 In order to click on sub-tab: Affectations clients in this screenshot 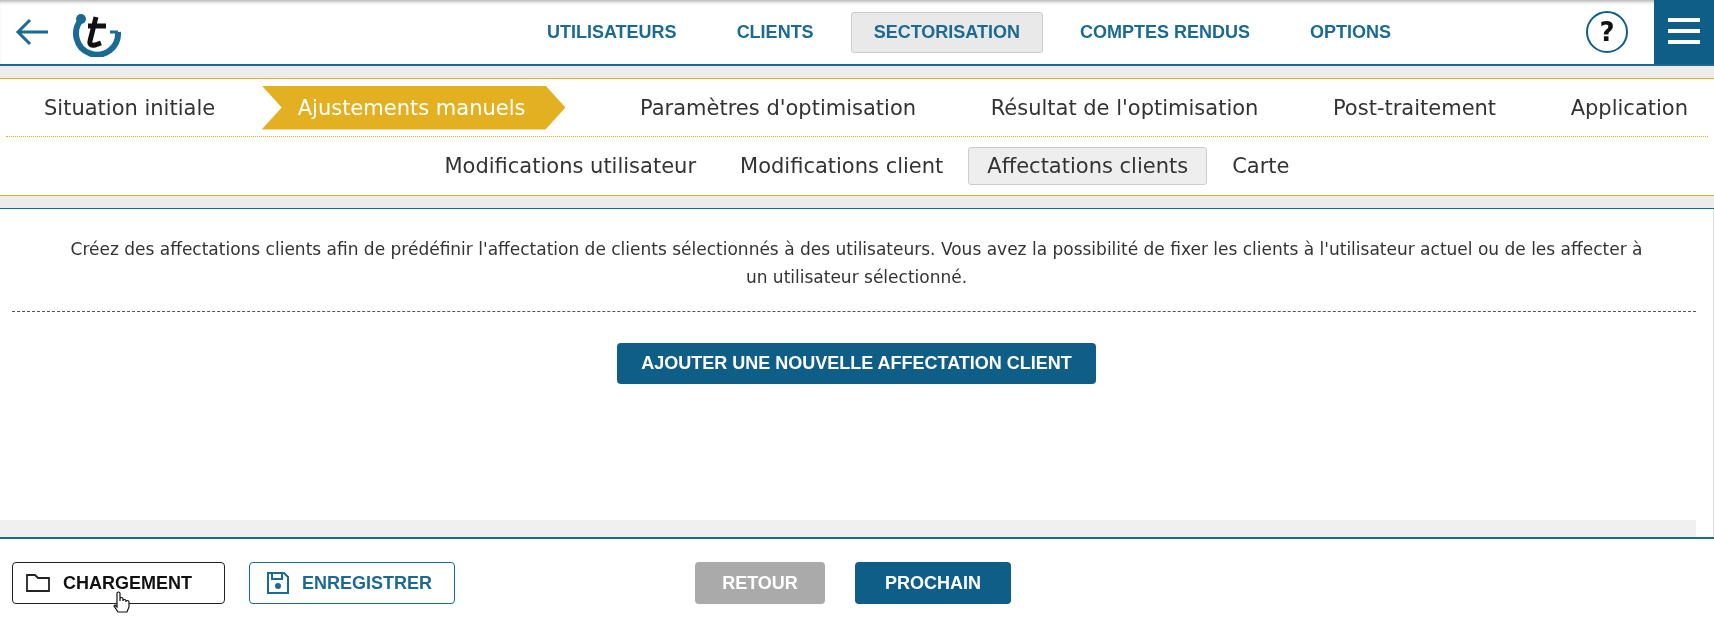, I will do `click(1088, 166)`.